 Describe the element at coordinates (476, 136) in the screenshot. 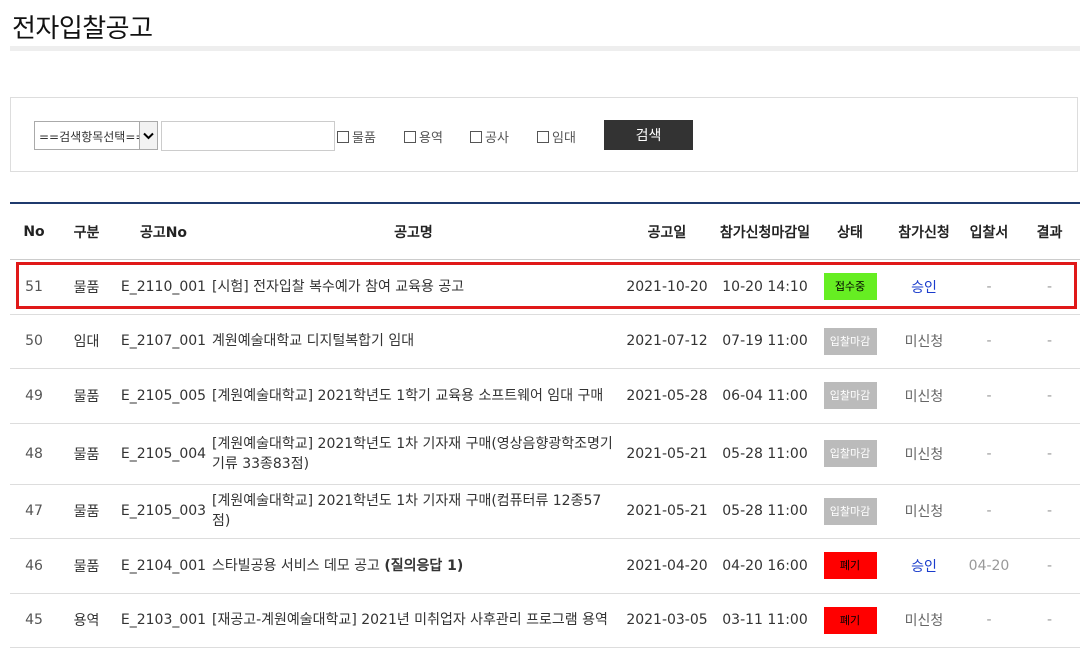

I see `checkbox-construction-box` at that location.